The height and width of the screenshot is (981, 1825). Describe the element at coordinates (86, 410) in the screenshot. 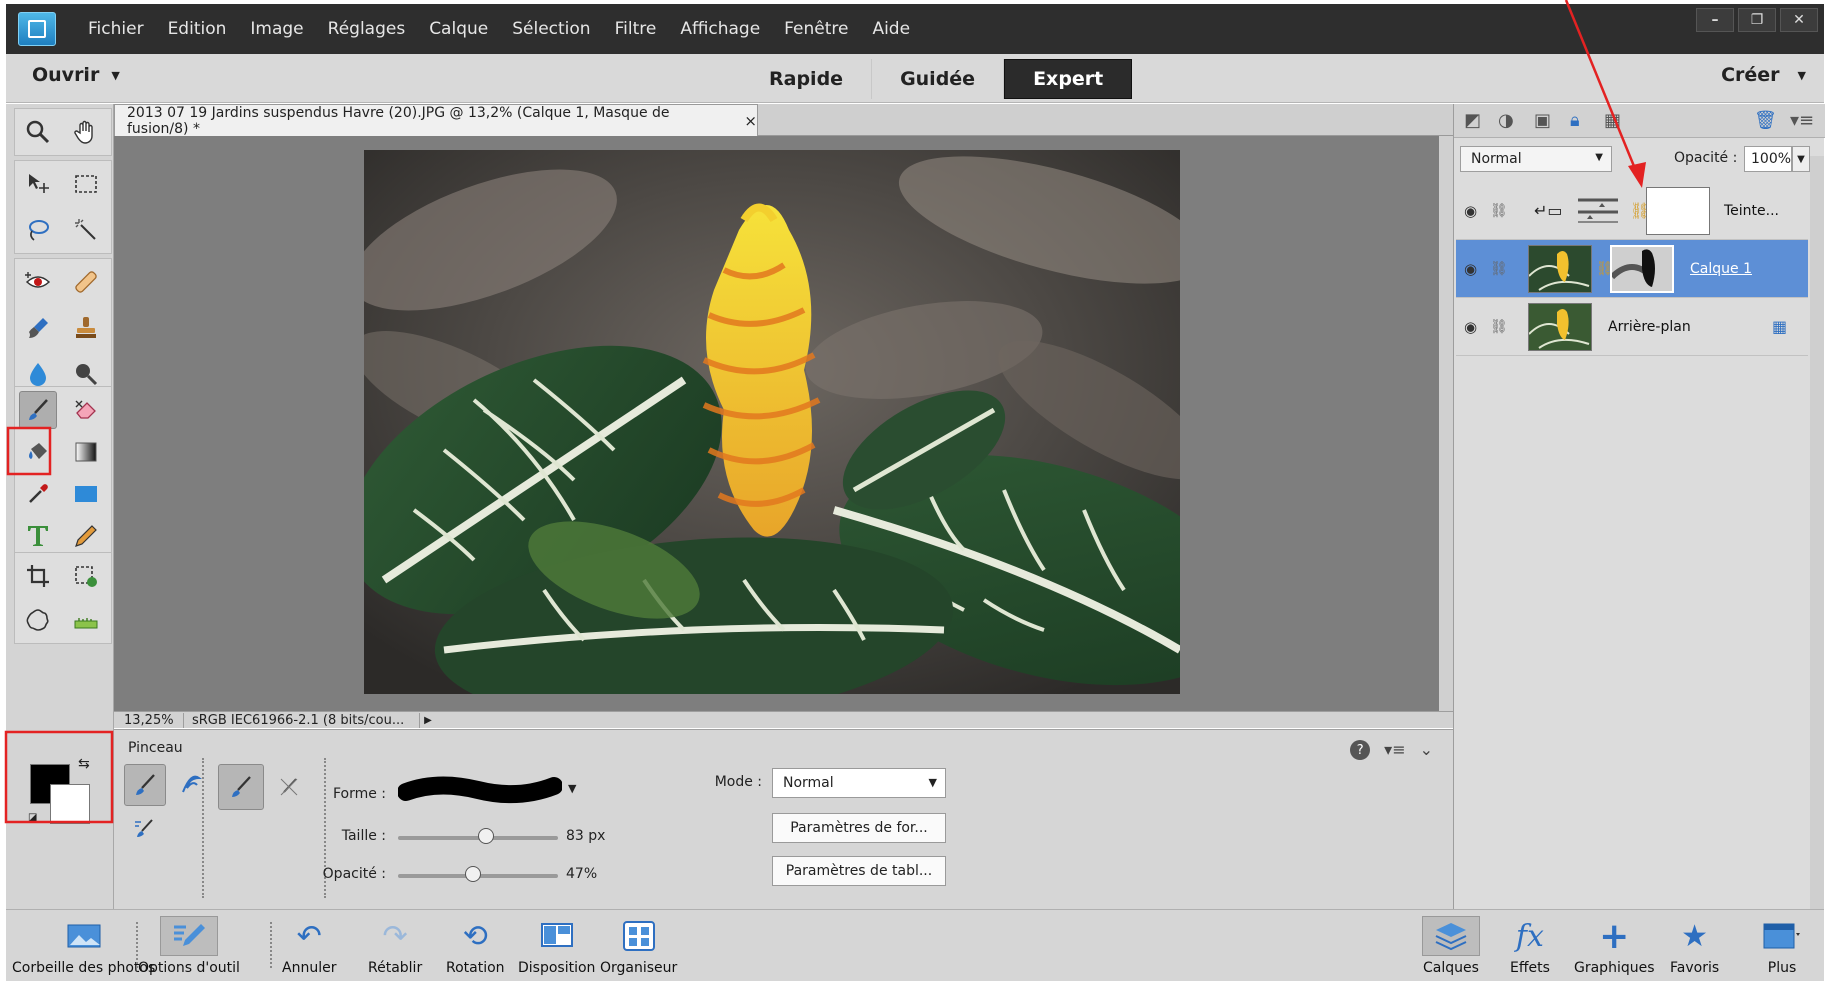

I see `eraser-tool-icon` at that location.